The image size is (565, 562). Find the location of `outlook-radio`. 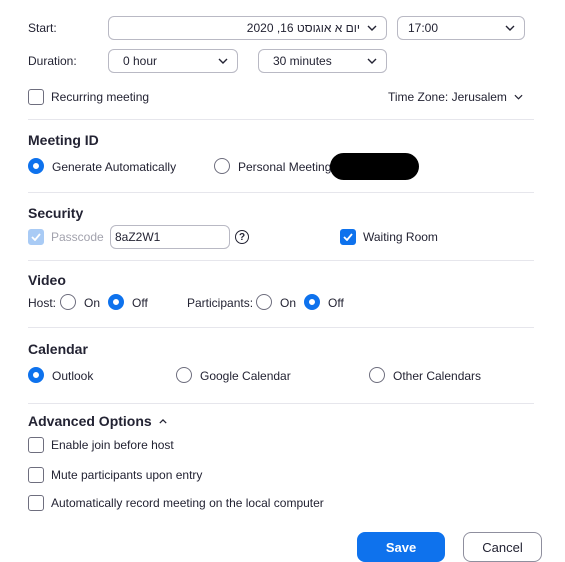

outlook-radio is located at coordinates (36, 375).